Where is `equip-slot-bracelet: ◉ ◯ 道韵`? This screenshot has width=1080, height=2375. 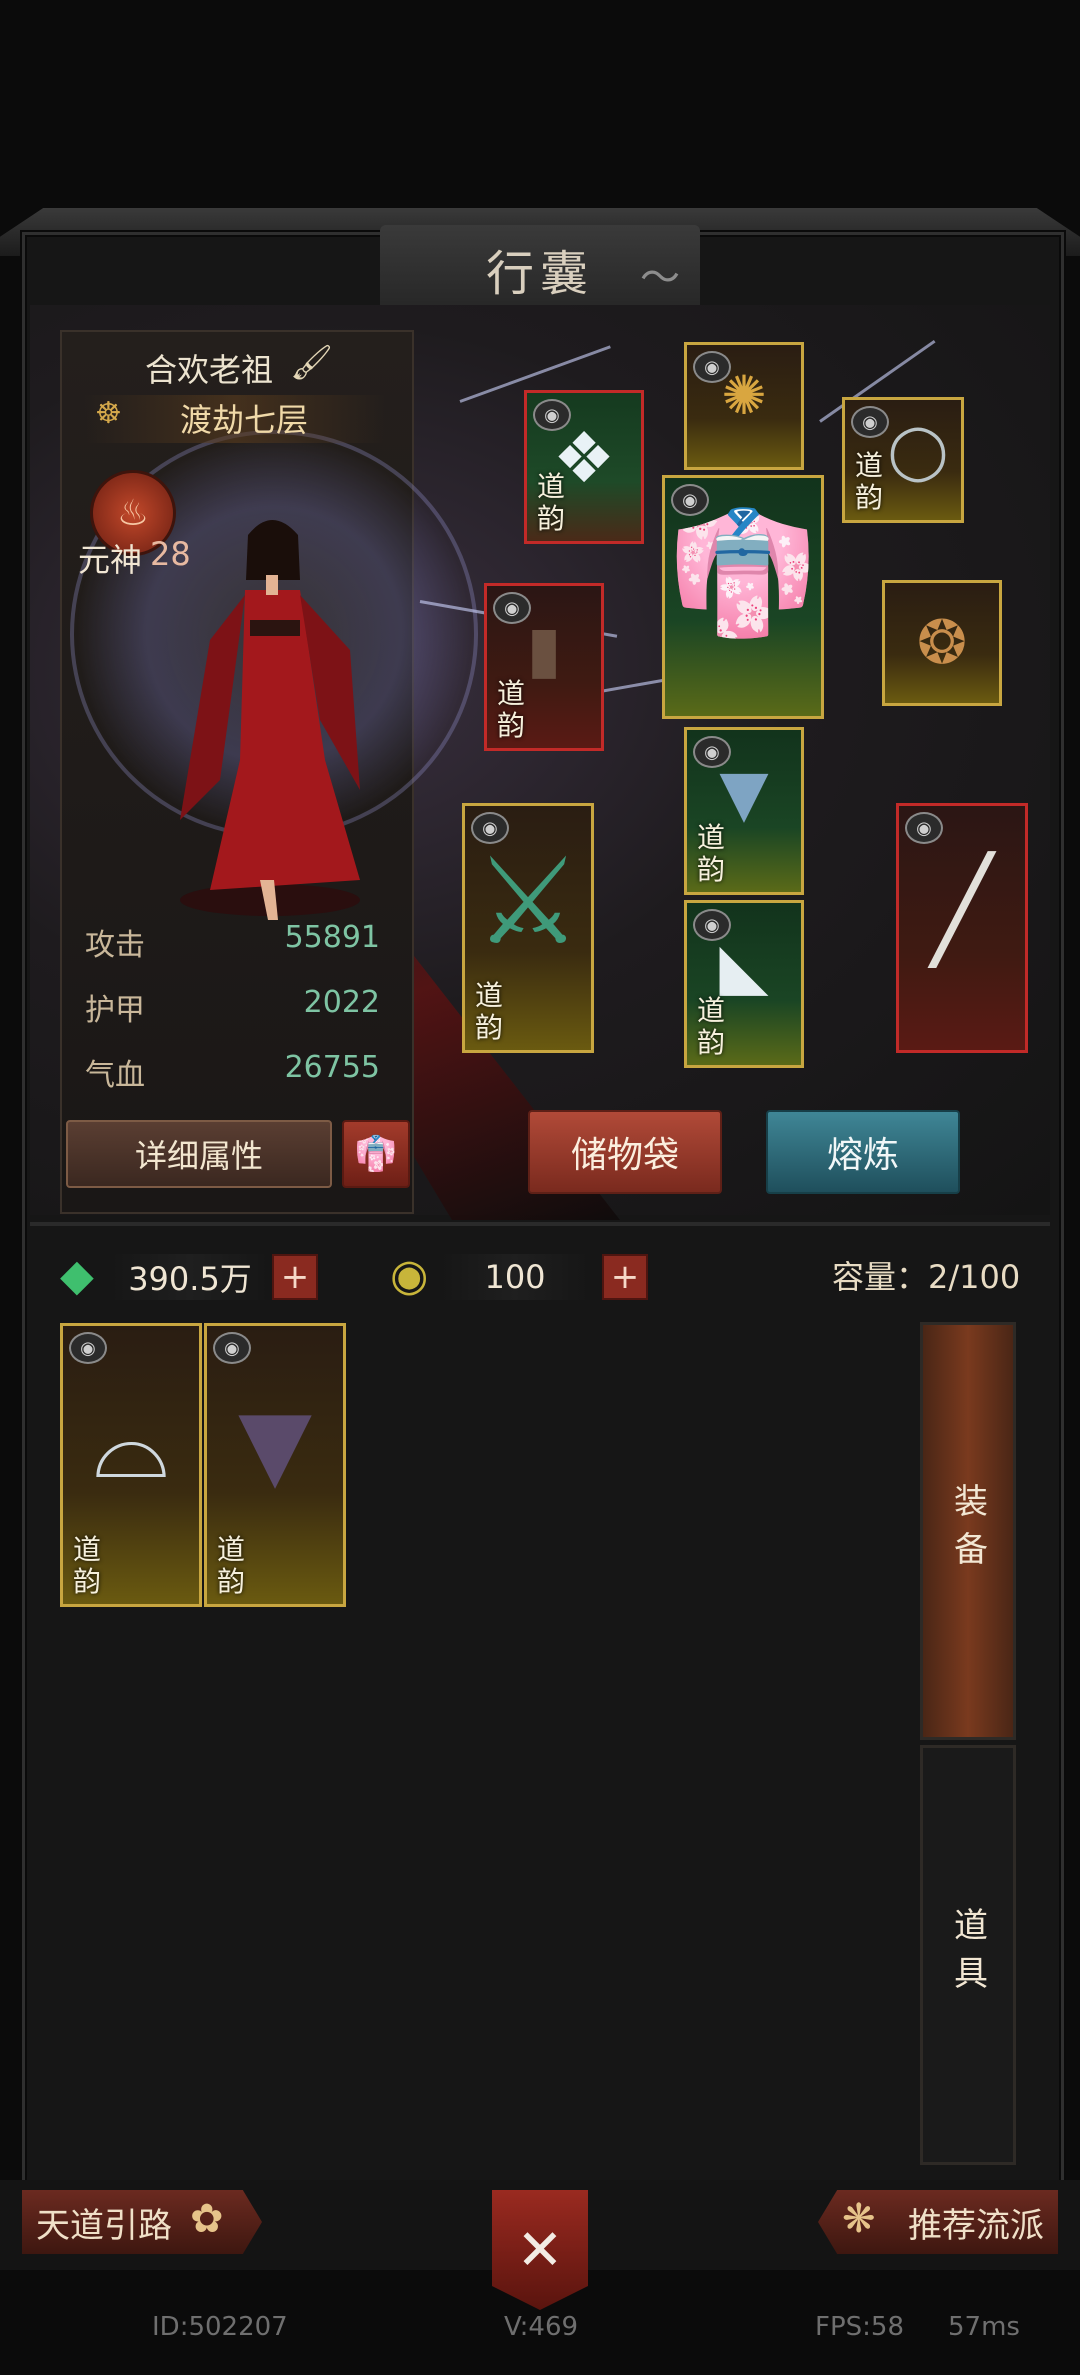 equip-slot-bracelet: ◉ ◯ 道韵 is located at coordinates (903, 460).